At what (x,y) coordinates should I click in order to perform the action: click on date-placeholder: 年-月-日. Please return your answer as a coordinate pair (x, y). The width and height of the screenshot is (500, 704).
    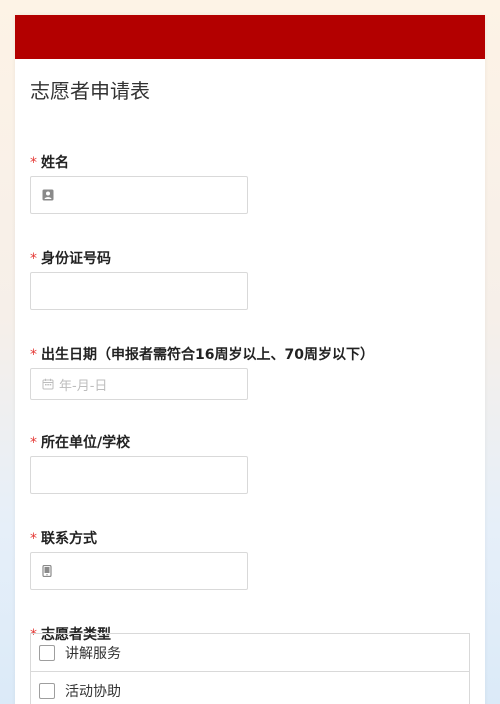
    Looking at the image, I should click on (83, 386).